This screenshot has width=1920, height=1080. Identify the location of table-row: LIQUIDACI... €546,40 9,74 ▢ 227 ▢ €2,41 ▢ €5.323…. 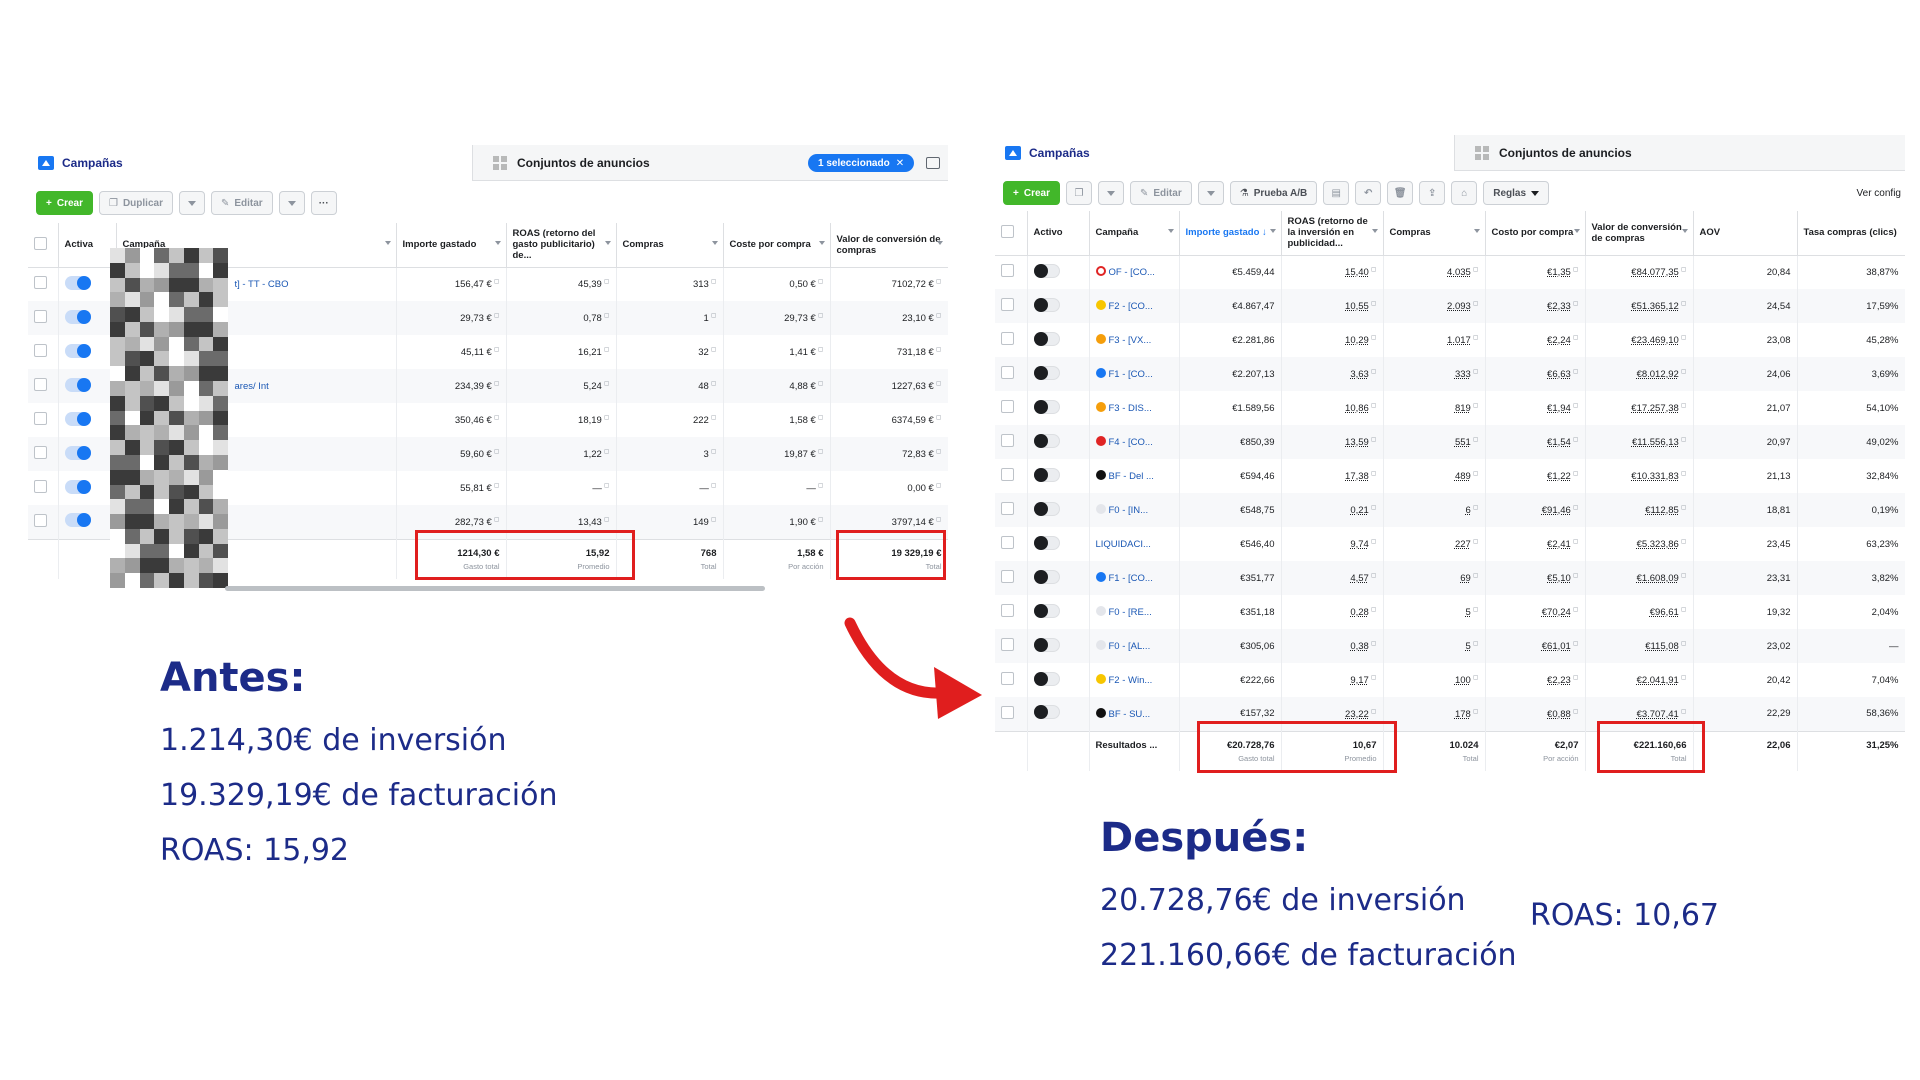
(1450, 544).